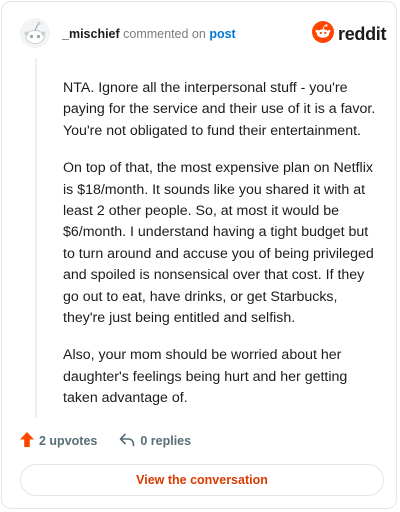  I want to click on reply-button: 0 replies, so click(155, 441).